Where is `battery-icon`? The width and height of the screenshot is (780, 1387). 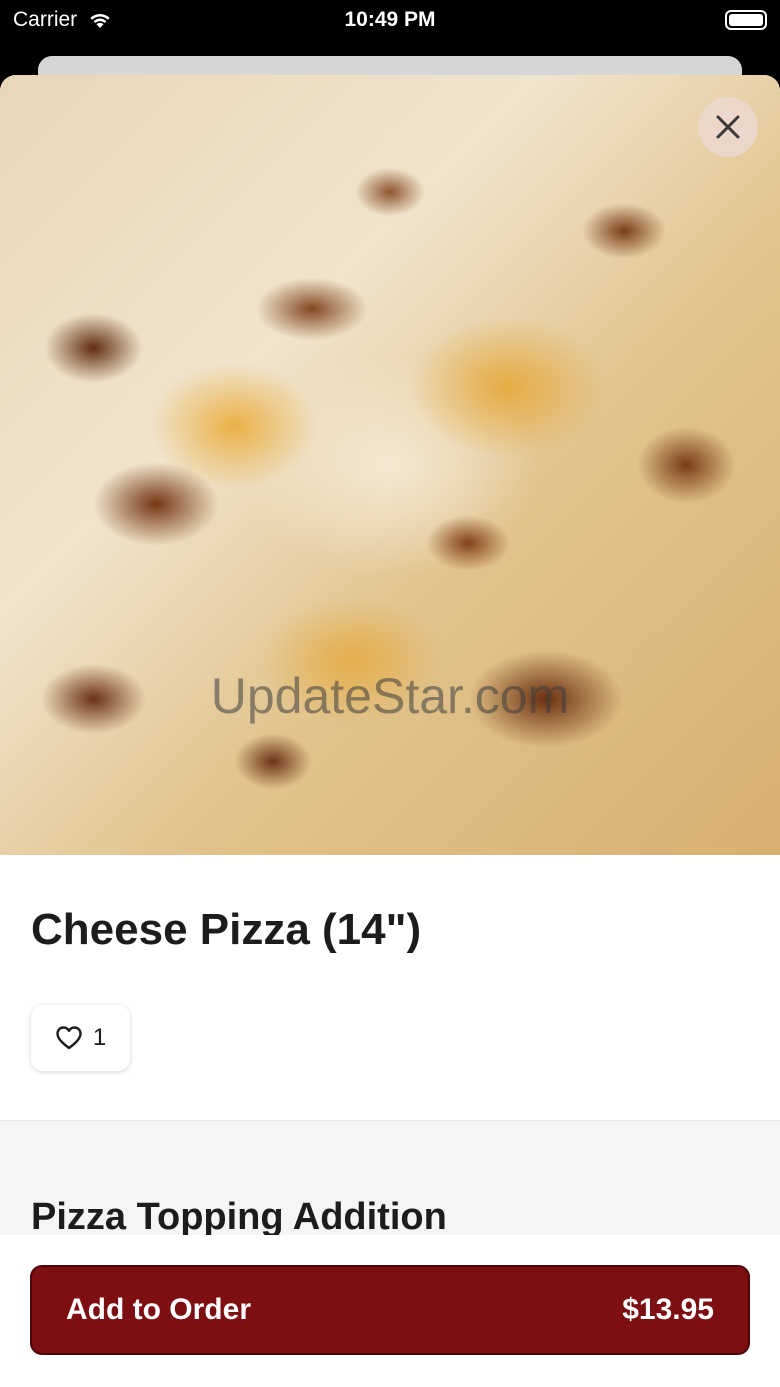 battery-icon is located at coordinates (746, 20).